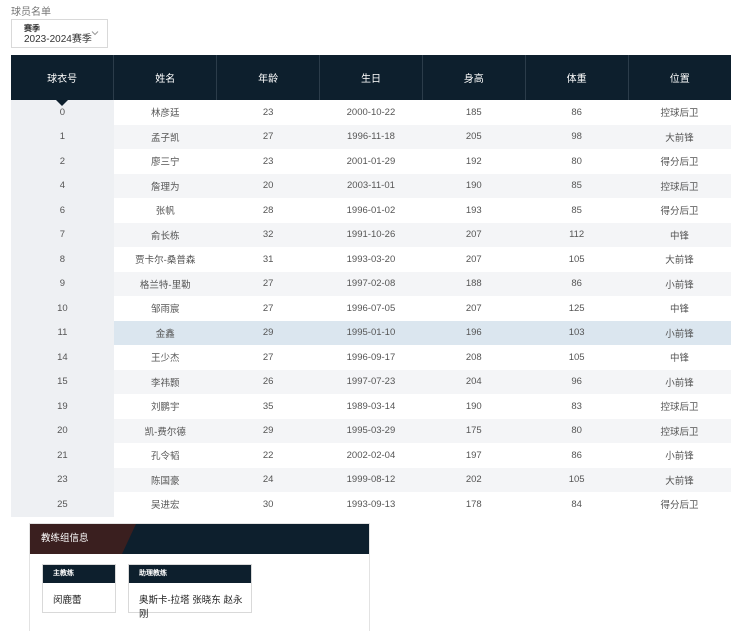 This screenshot has width=750, height=631. I want to click on table-cell: 21, so click(62, 455).